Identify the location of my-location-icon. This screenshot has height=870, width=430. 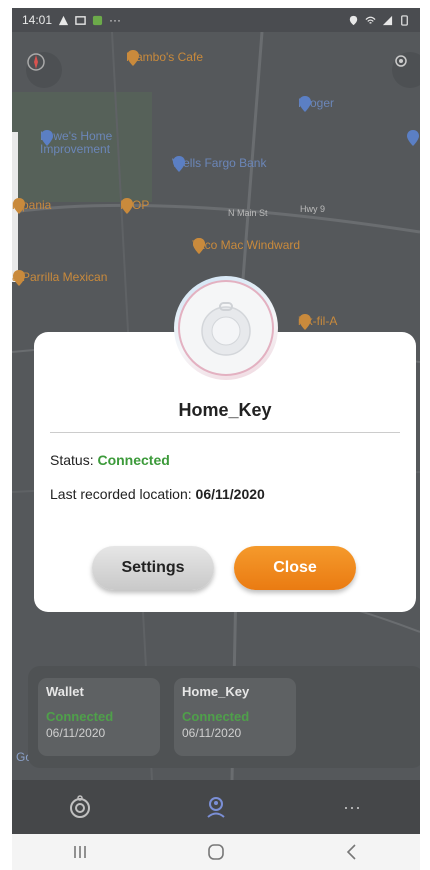
(401, 61).